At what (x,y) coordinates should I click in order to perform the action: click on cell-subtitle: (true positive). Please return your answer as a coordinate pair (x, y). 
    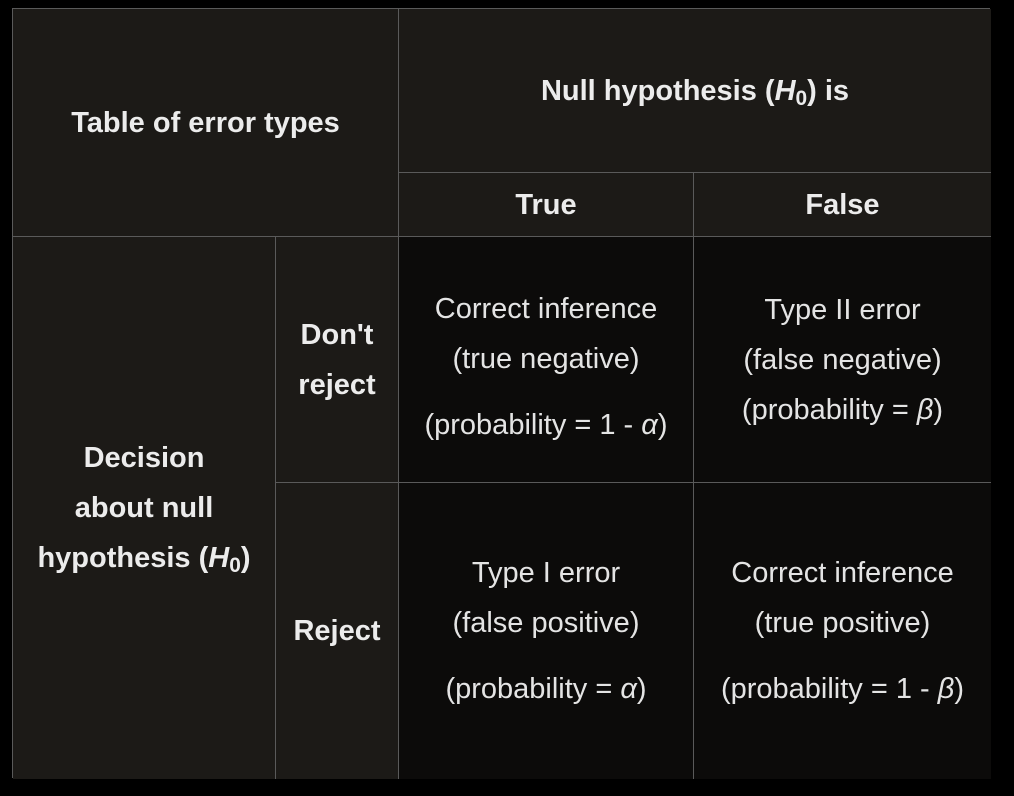
    Looking at the image, I should click on (842, 623).